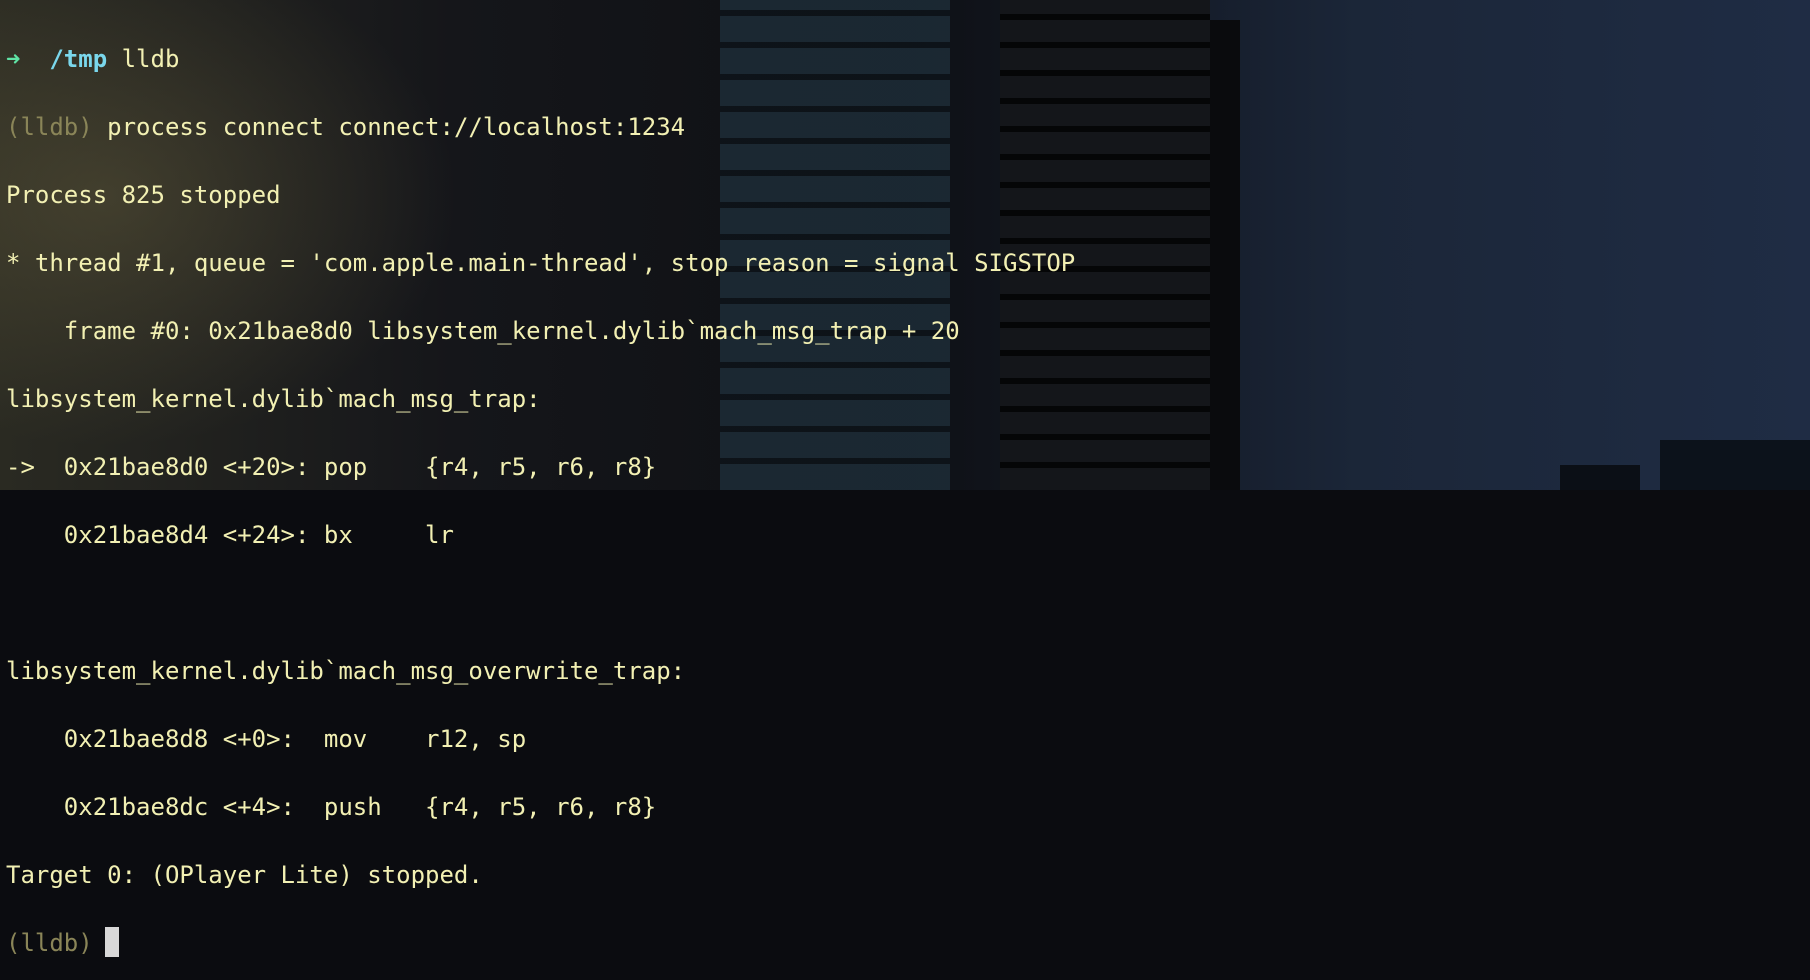 Image resolution: width=1810 pixels, height=980 pixels. Describe the element at coordinates (111, 942) in the screenshot. I see `text-cursor` at that location.